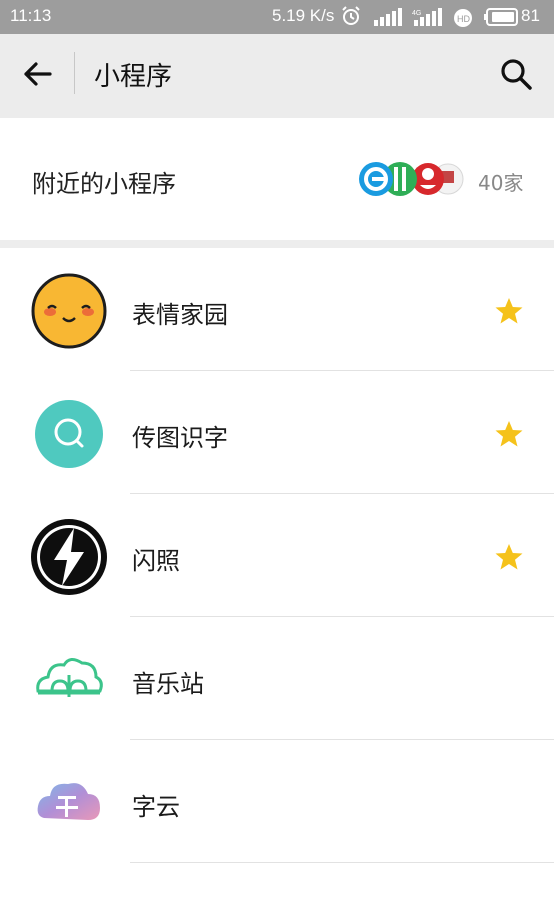 Image resolution: width=554 pixels, height=916 pixels. Describe the element at coordinates (388, 17) in the screenshot. I see `signal-icon` at that location.